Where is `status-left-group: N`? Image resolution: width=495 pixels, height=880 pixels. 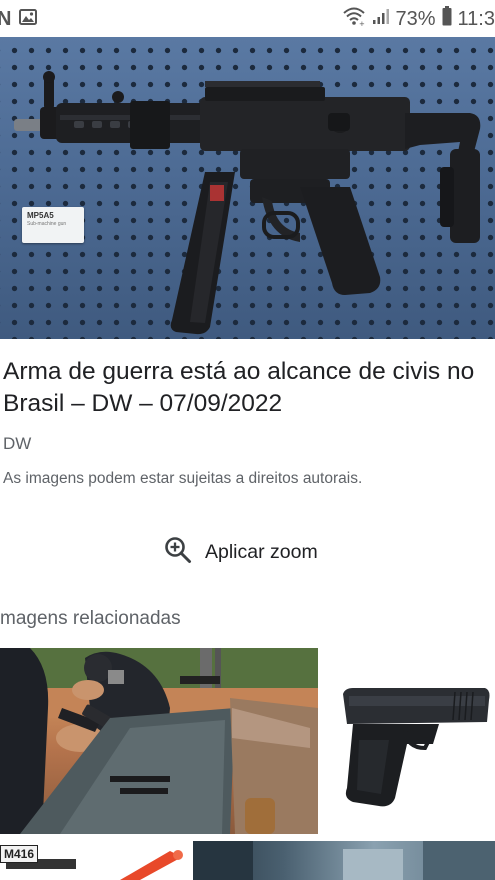 status-left-group: N is located at coordinates (19, 19).